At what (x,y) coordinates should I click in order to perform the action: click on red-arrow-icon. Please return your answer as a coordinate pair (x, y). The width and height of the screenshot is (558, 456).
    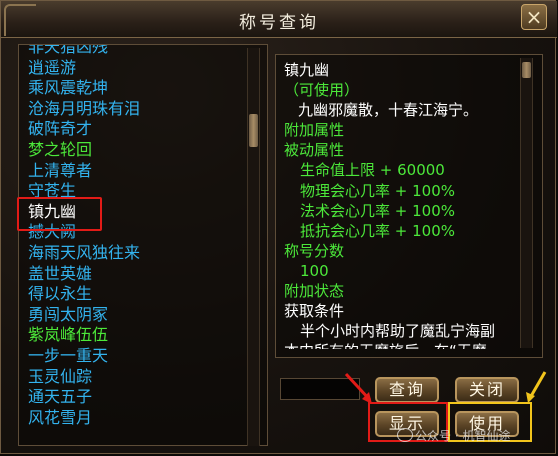
    Looking at the image, I should click on (358, 388).